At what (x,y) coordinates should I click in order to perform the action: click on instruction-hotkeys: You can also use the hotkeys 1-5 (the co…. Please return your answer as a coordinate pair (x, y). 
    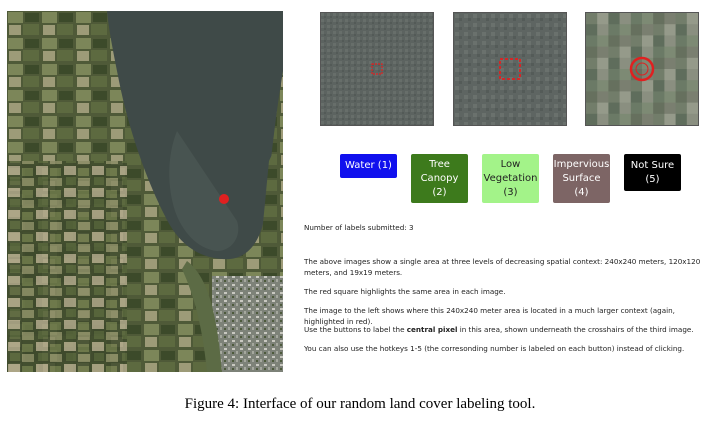
    Looking at the image, I should click on (494, 348).